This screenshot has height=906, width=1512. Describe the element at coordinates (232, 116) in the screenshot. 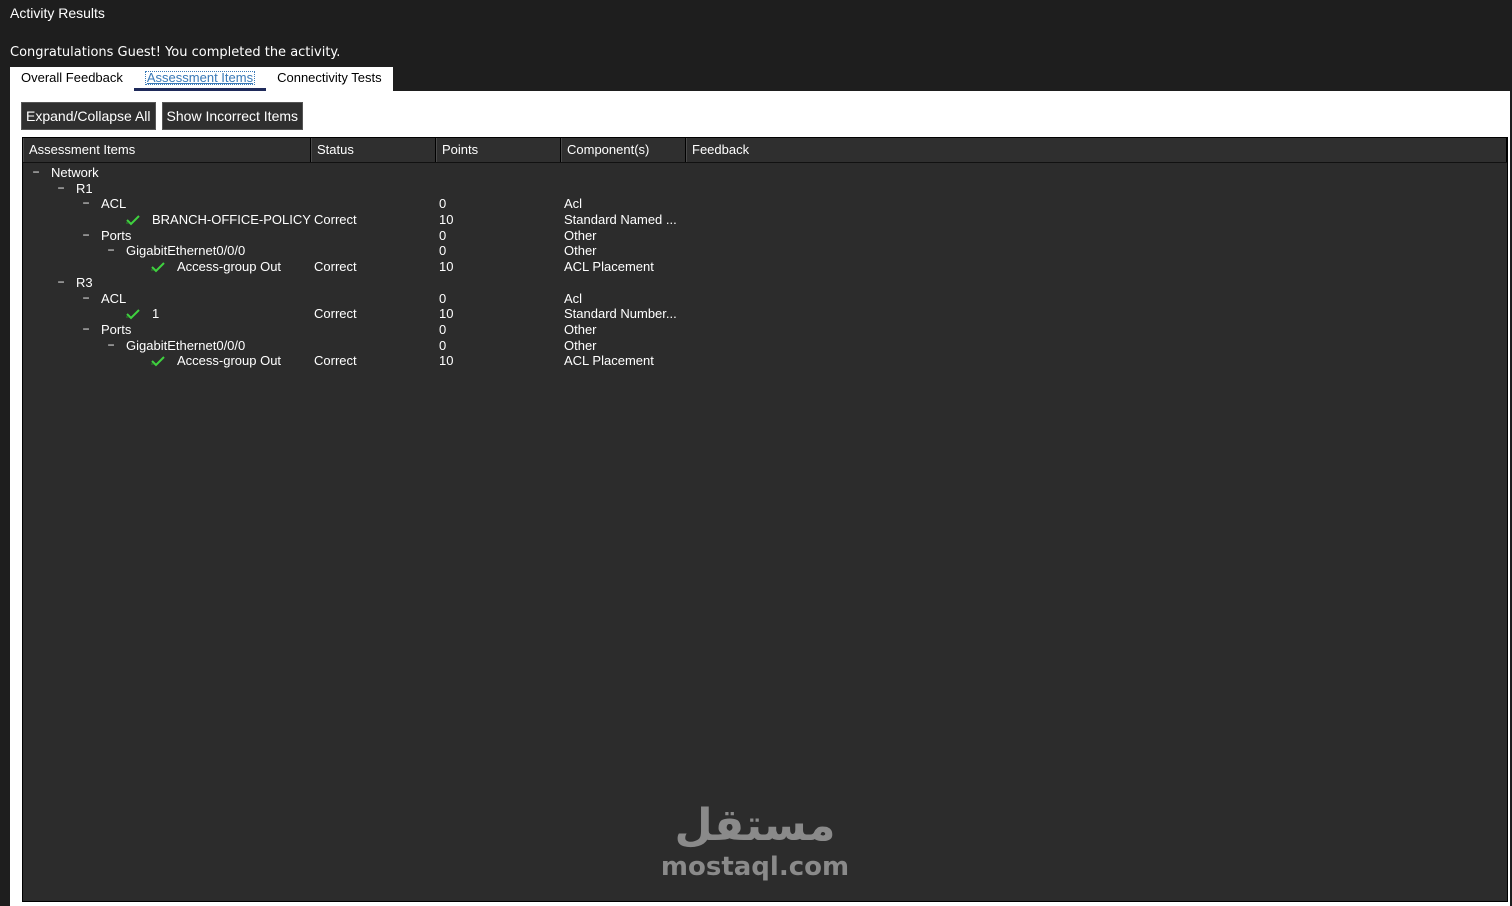

I see `show-incorrect-items-button: Show Incorrect Items` at that location.